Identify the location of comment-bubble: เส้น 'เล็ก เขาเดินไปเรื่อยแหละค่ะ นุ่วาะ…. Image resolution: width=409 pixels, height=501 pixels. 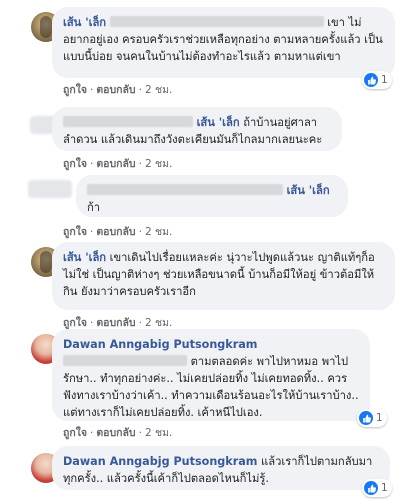
(223, 276).